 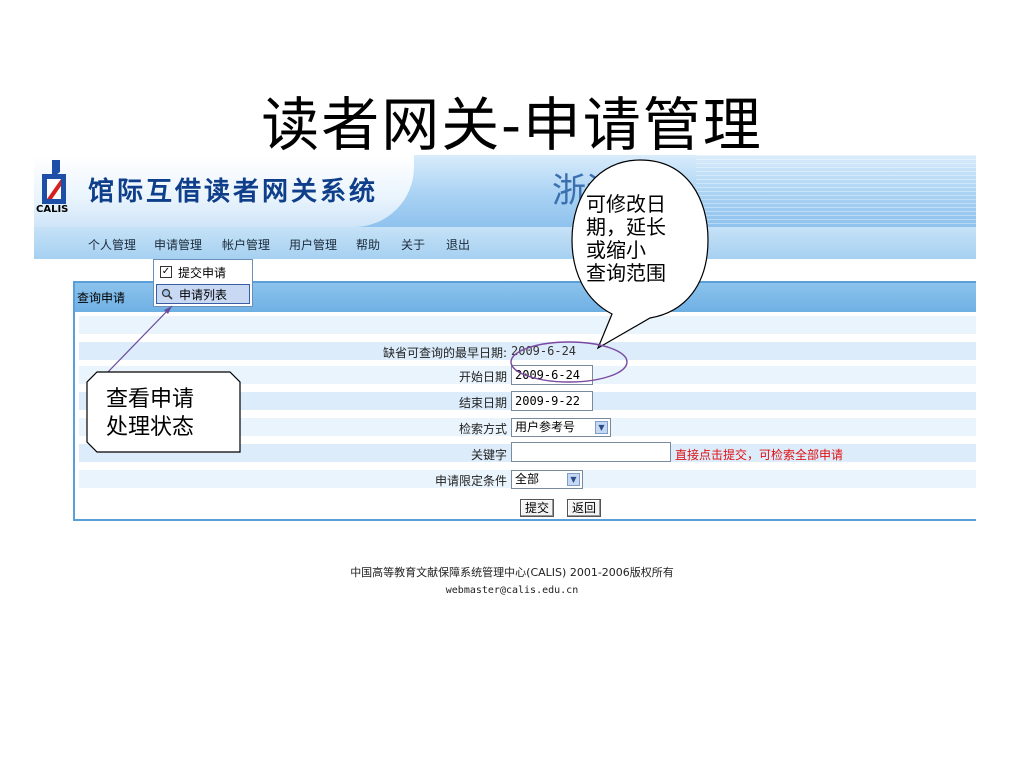 What do you see at coordinates (552, 375) in the screenshot?
I see `start-date-input: 2009-6-24` at bounding box center [552, 375].